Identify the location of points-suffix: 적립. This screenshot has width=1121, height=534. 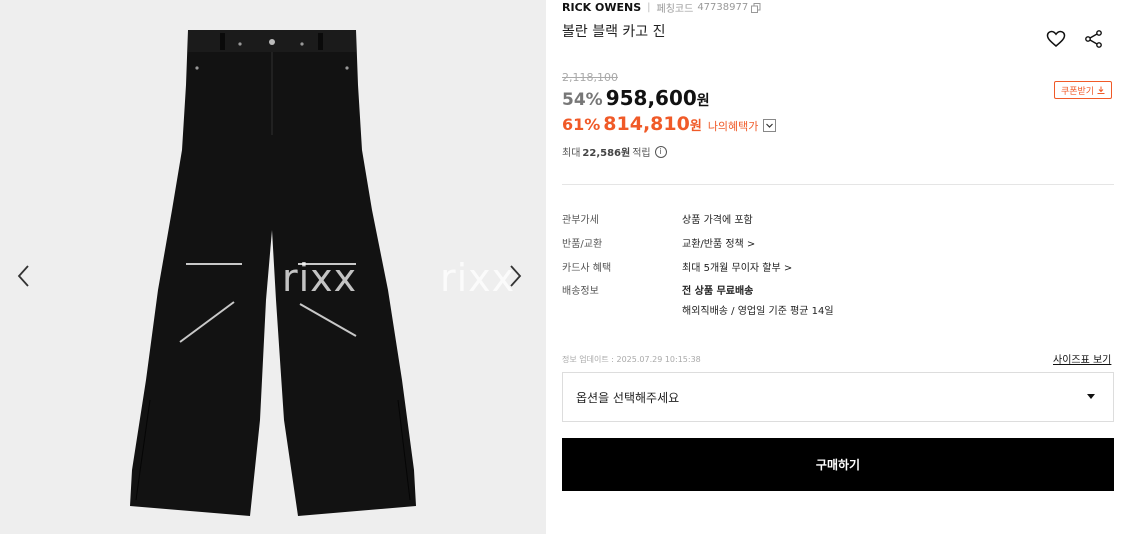
(641, 153).